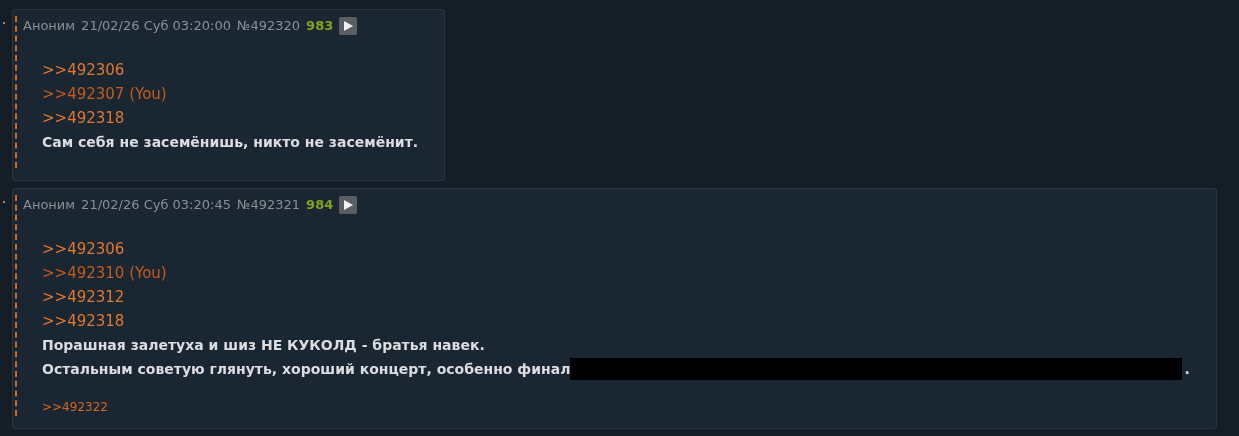  I want to click on post-text: Порашная залетуха и шиз НЕ КУКОЛД - братья навек., so click(263, 345).